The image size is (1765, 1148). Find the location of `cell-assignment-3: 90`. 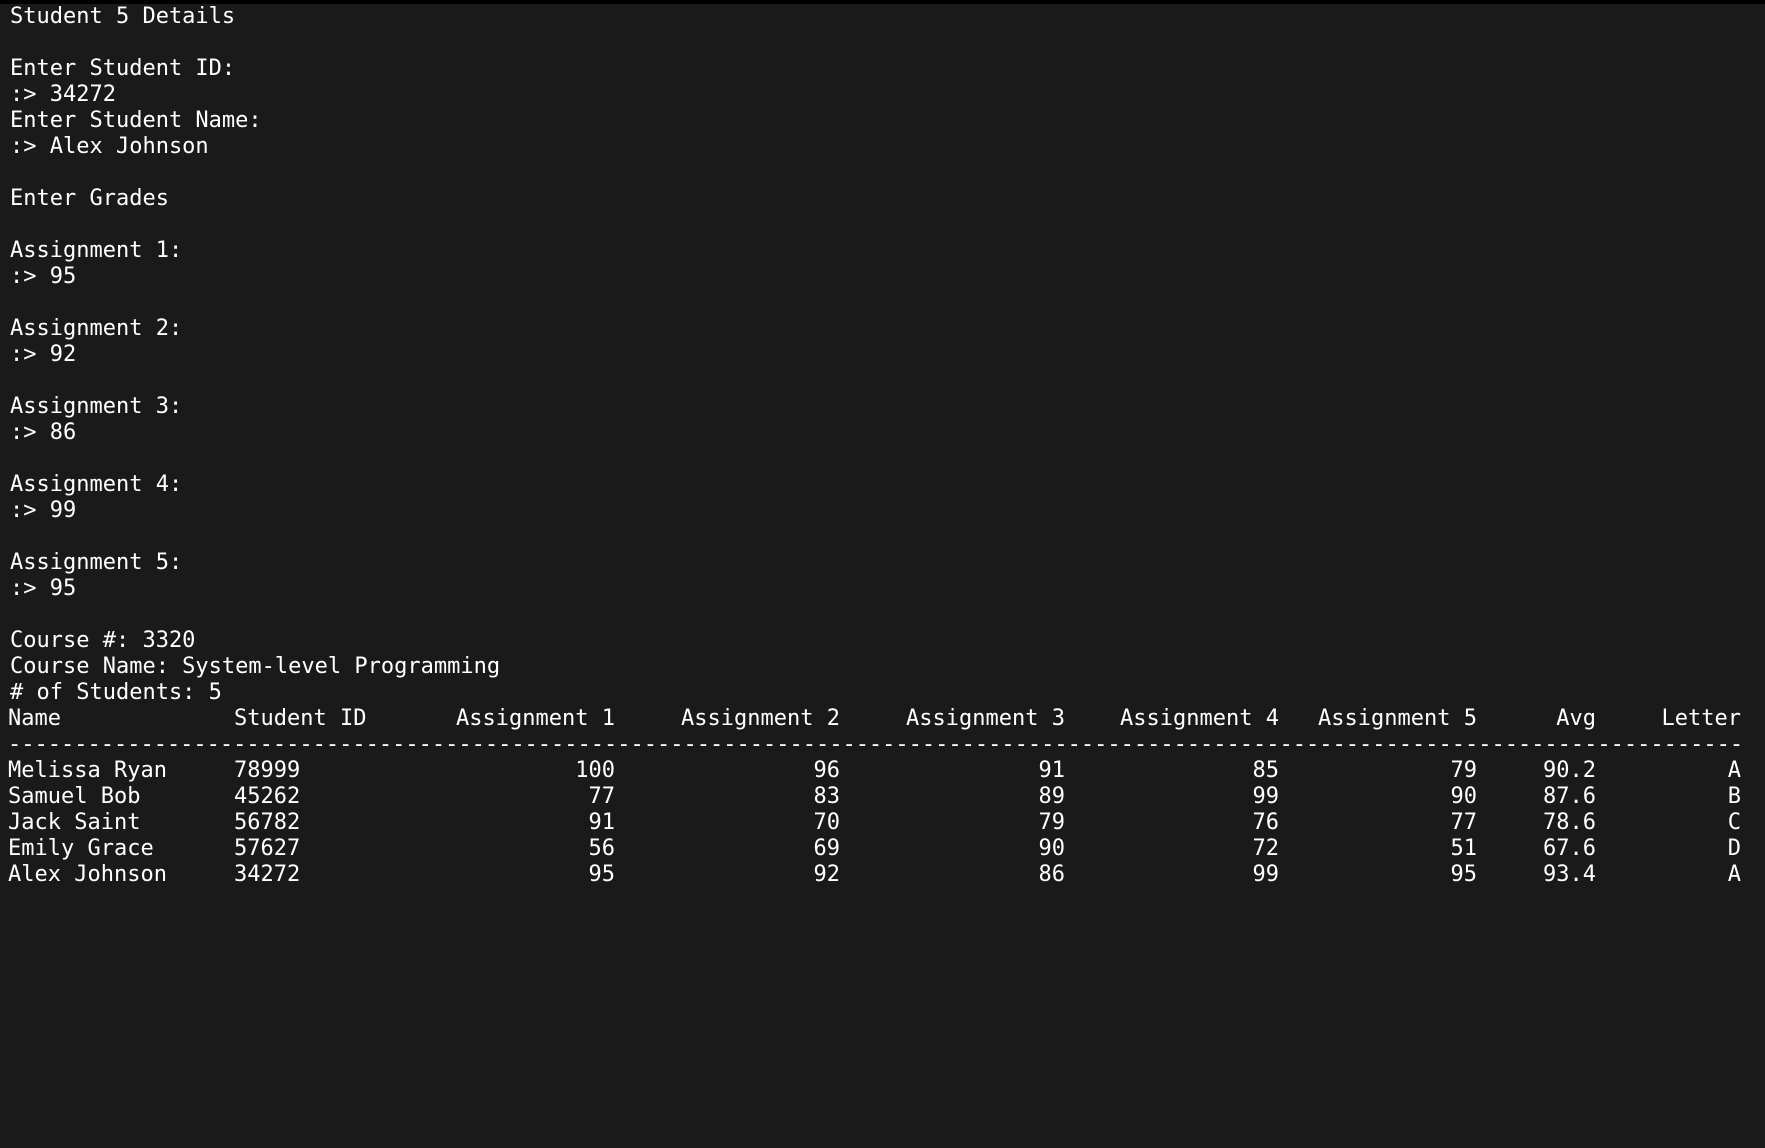

cell-assignment-3: 90 is located at coordinates (1052, 848).